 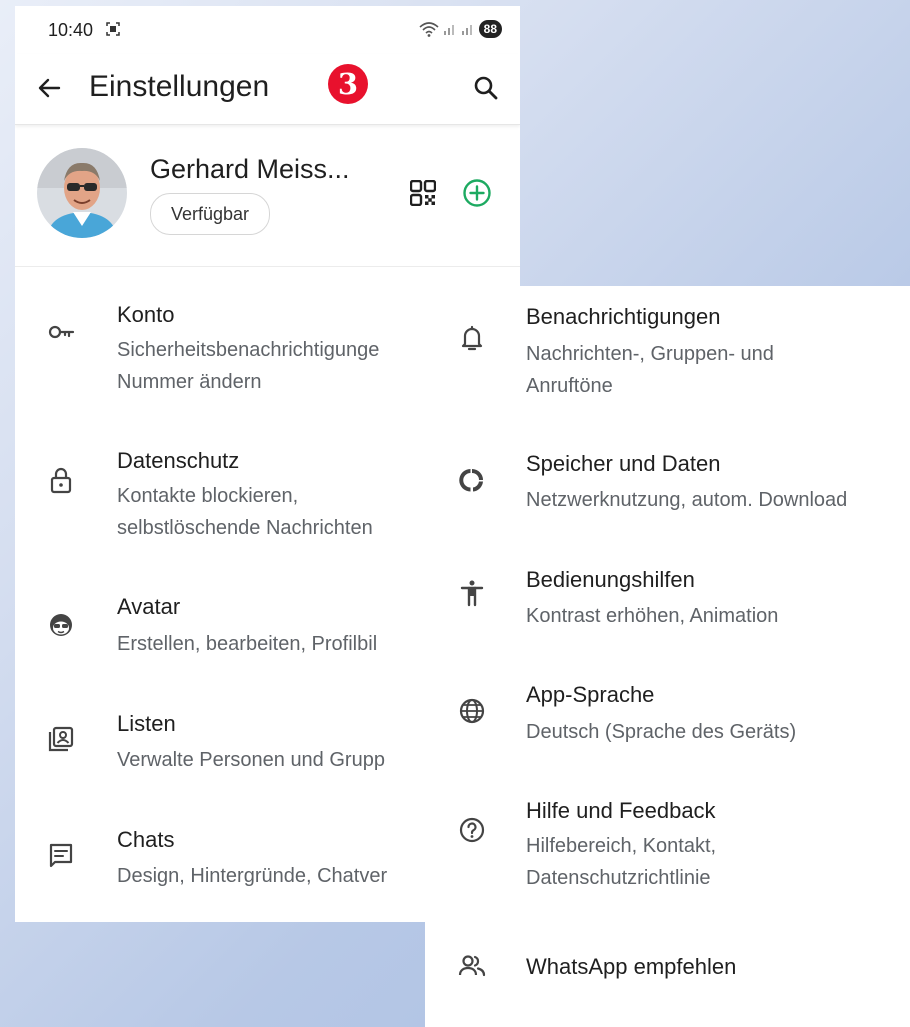 What do you see at coordinates (472, 830) in the screenshot?
I see `help-icon` at bounding box center [472, 830].